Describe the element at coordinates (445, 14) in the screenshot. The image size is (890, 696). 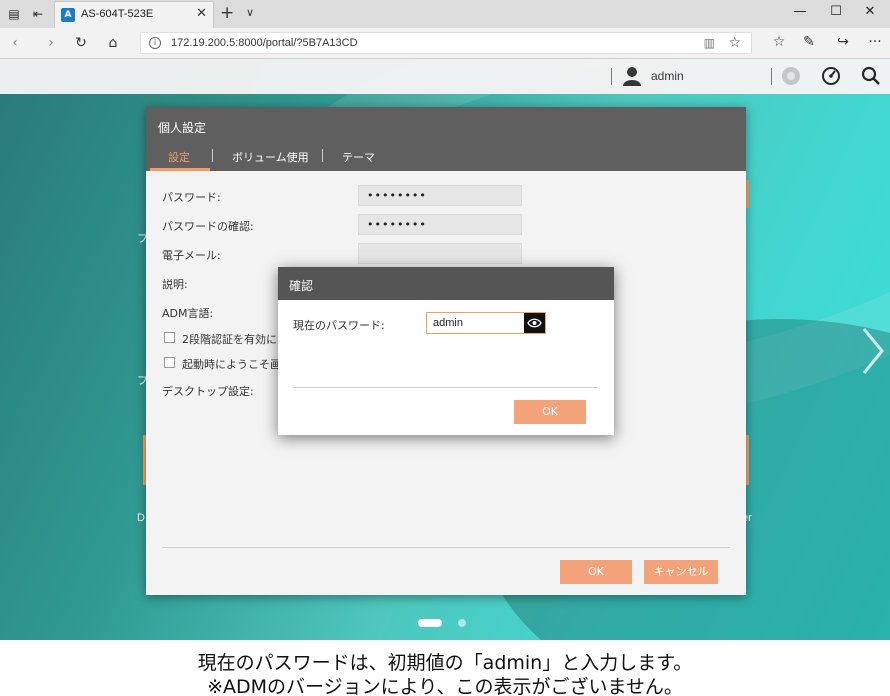
I see `browser-tab-strip: ▤ ⇤ A AS-604T-523E ✕ + ∨ — ☐ ✕` at that location.